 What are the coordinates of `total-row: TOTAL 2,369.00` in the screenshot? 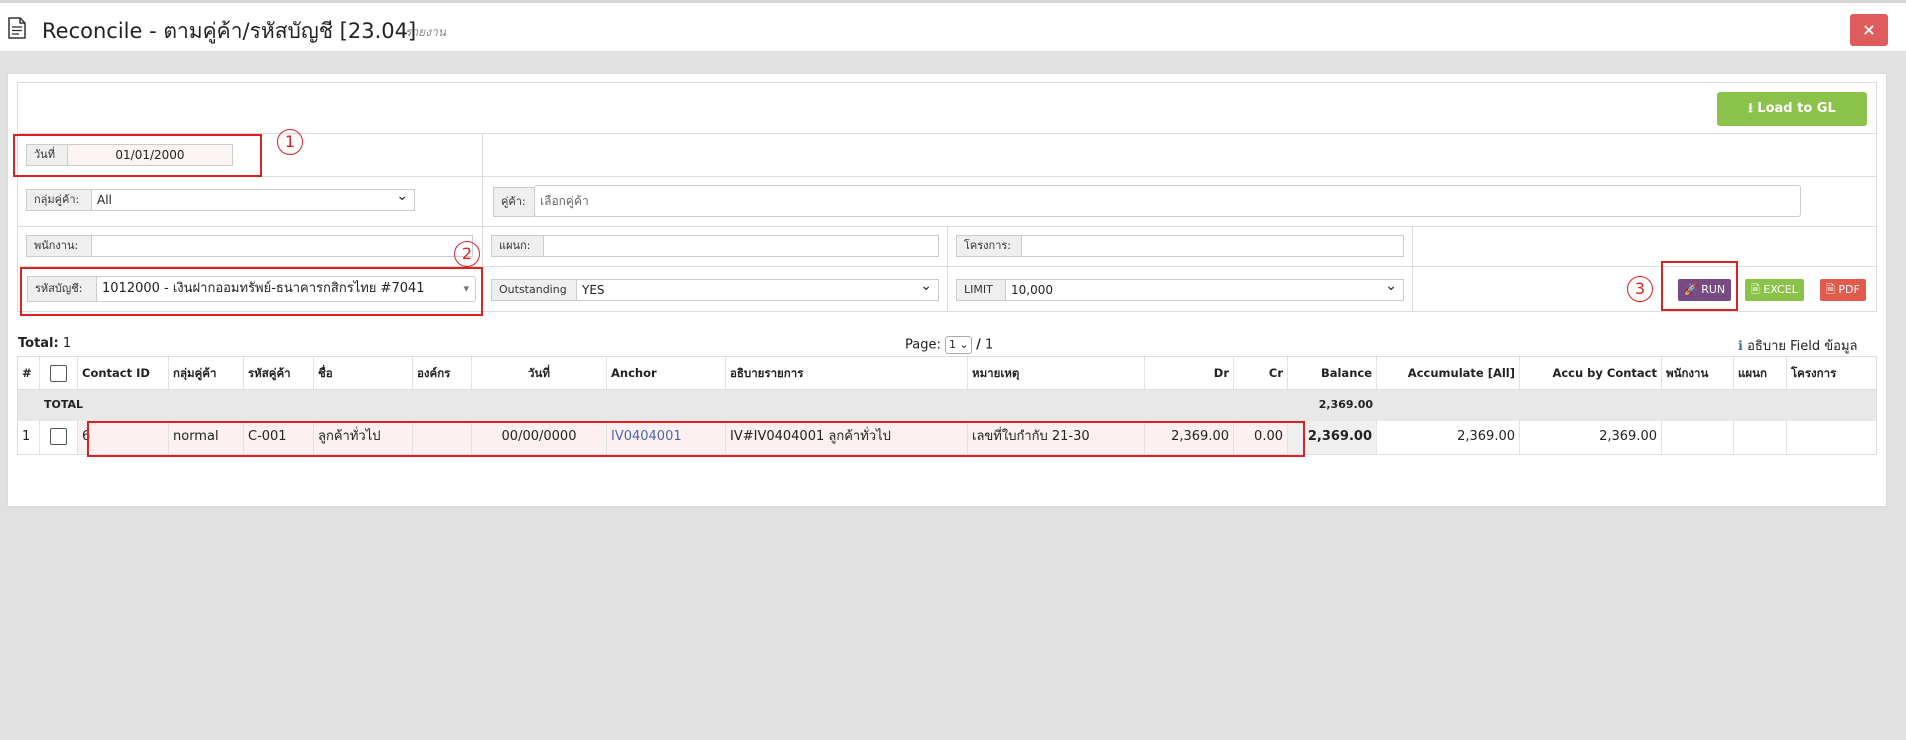 It's located at (947, 405).